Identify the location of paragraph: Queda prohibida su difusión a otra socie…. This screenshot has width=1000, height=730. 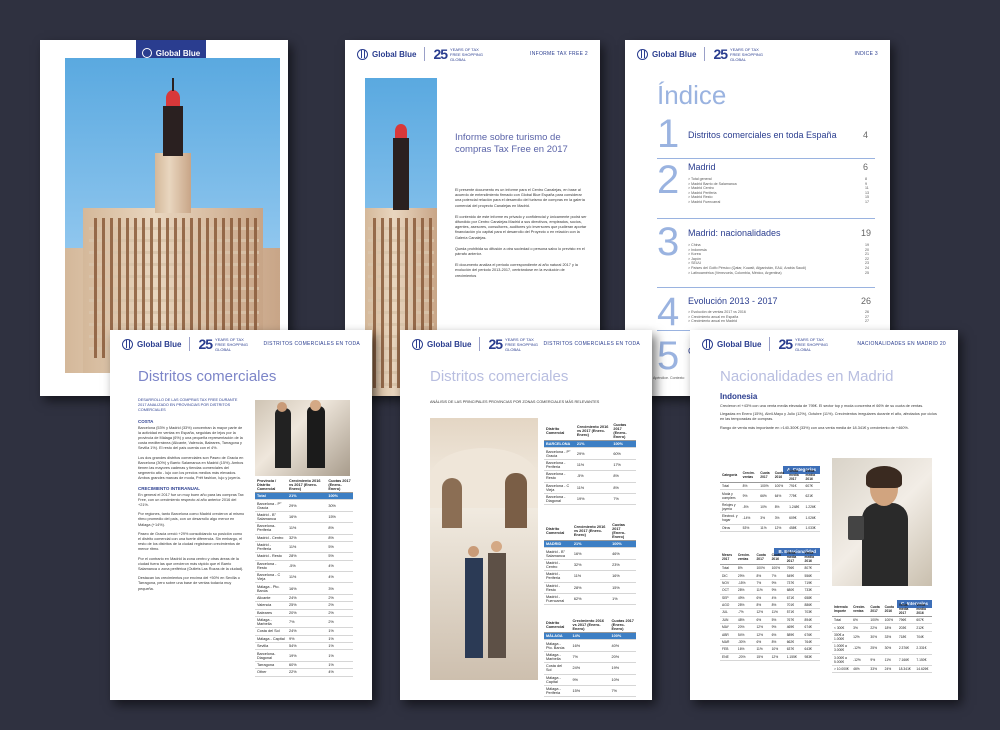
(520, 251).